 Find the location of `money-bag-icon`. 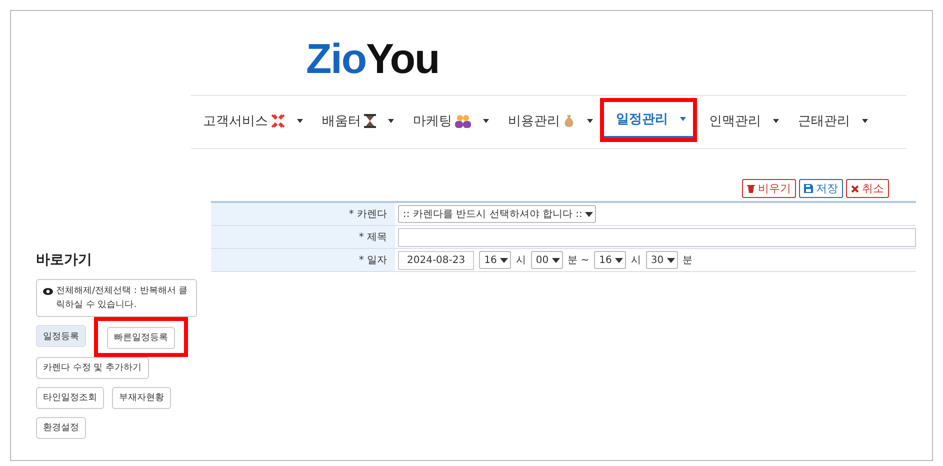

money-bag-icon is located at coordinates (569, 121).